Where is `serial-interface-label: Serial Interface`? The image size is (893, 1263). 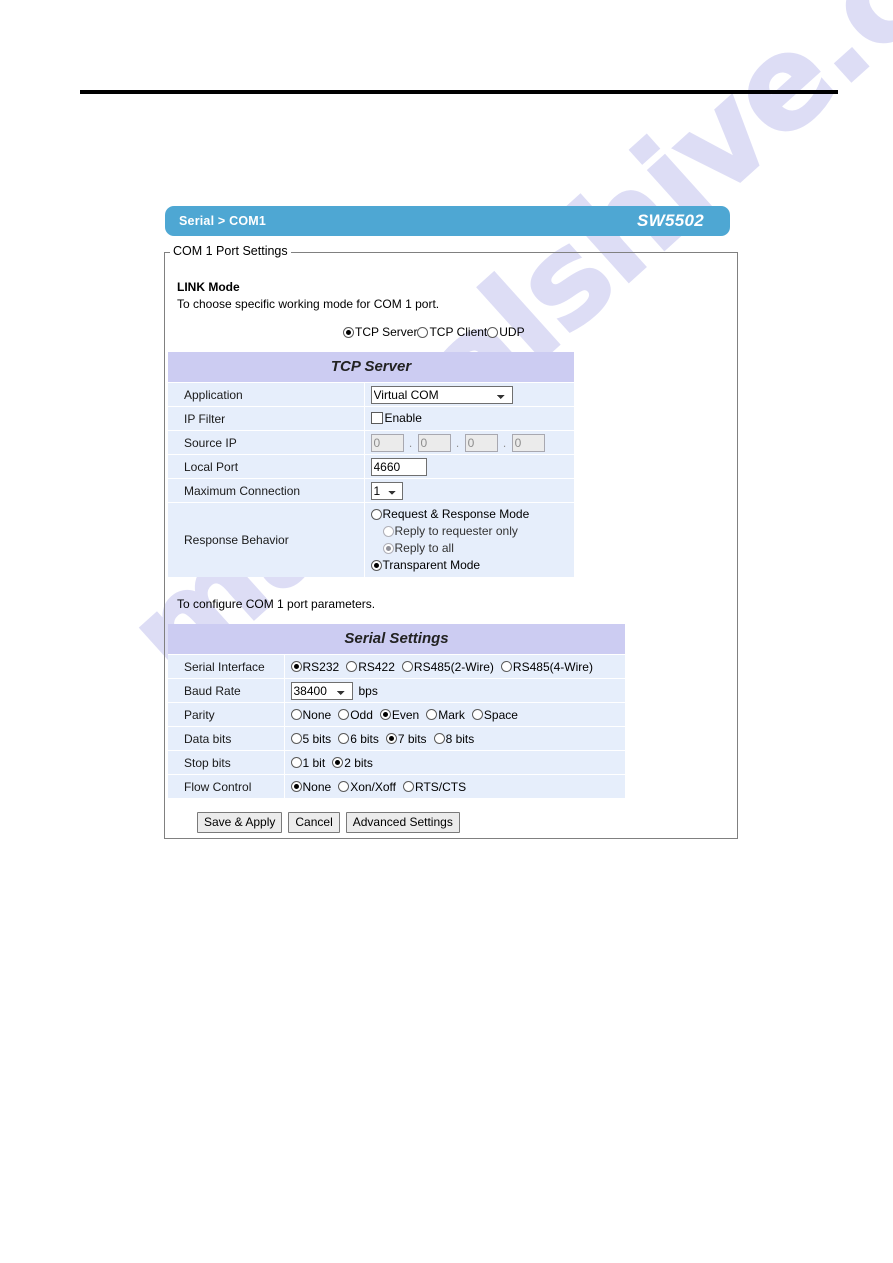 serial-interface-label: Serial Interface is located at coordinates (226, 666).